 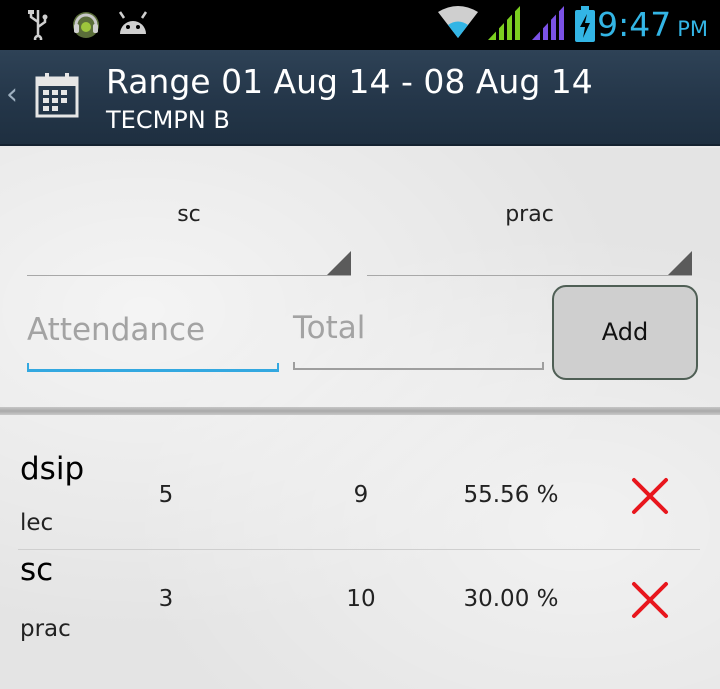 What do you see at coordinates (349, 81) in the screenshot?
I see `page-title: Range 01 Aug 14 - 08 Aug 14` at bounding box center [349, 81].